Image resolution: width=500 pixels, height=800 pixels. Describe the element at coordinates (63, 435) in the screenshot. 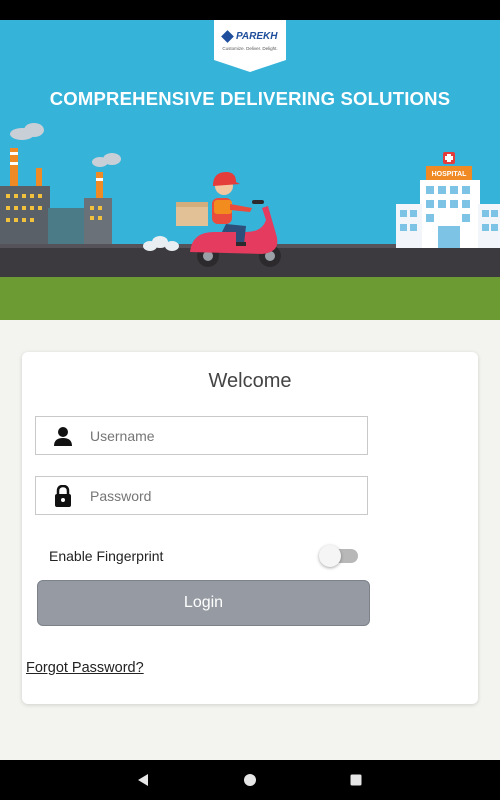

I see `person-icon` at that location.